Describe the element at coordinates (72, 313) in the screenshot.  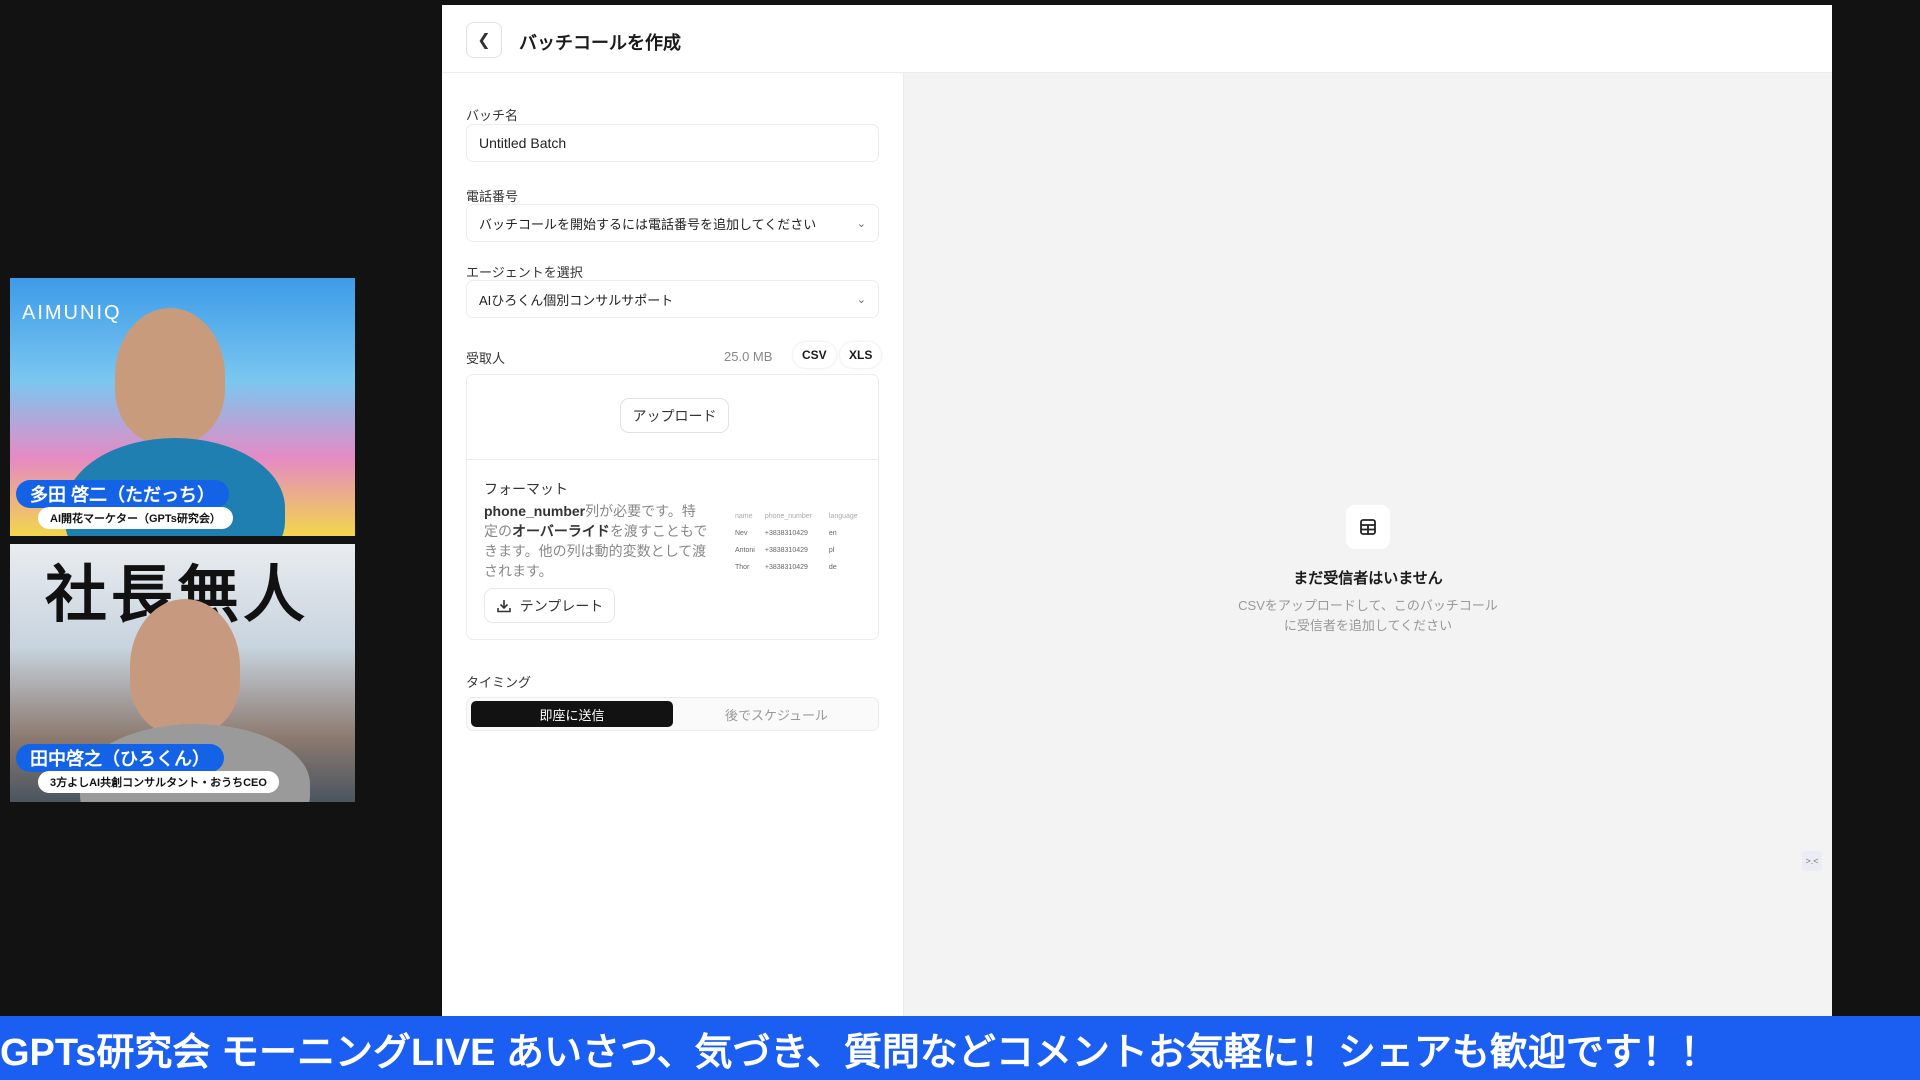
I see `background-logo: AIMUNIQ` at that location.